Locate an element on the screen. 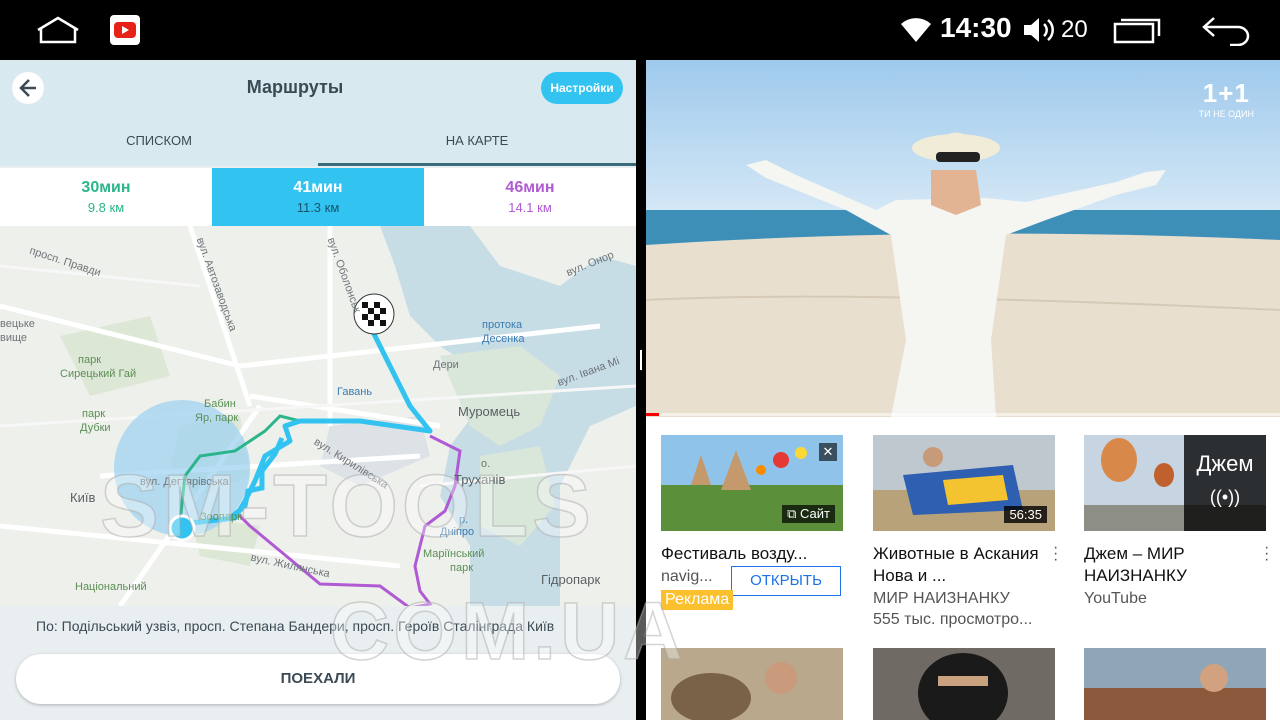  recent-apps-icon is located at coordinates (1137, 30).